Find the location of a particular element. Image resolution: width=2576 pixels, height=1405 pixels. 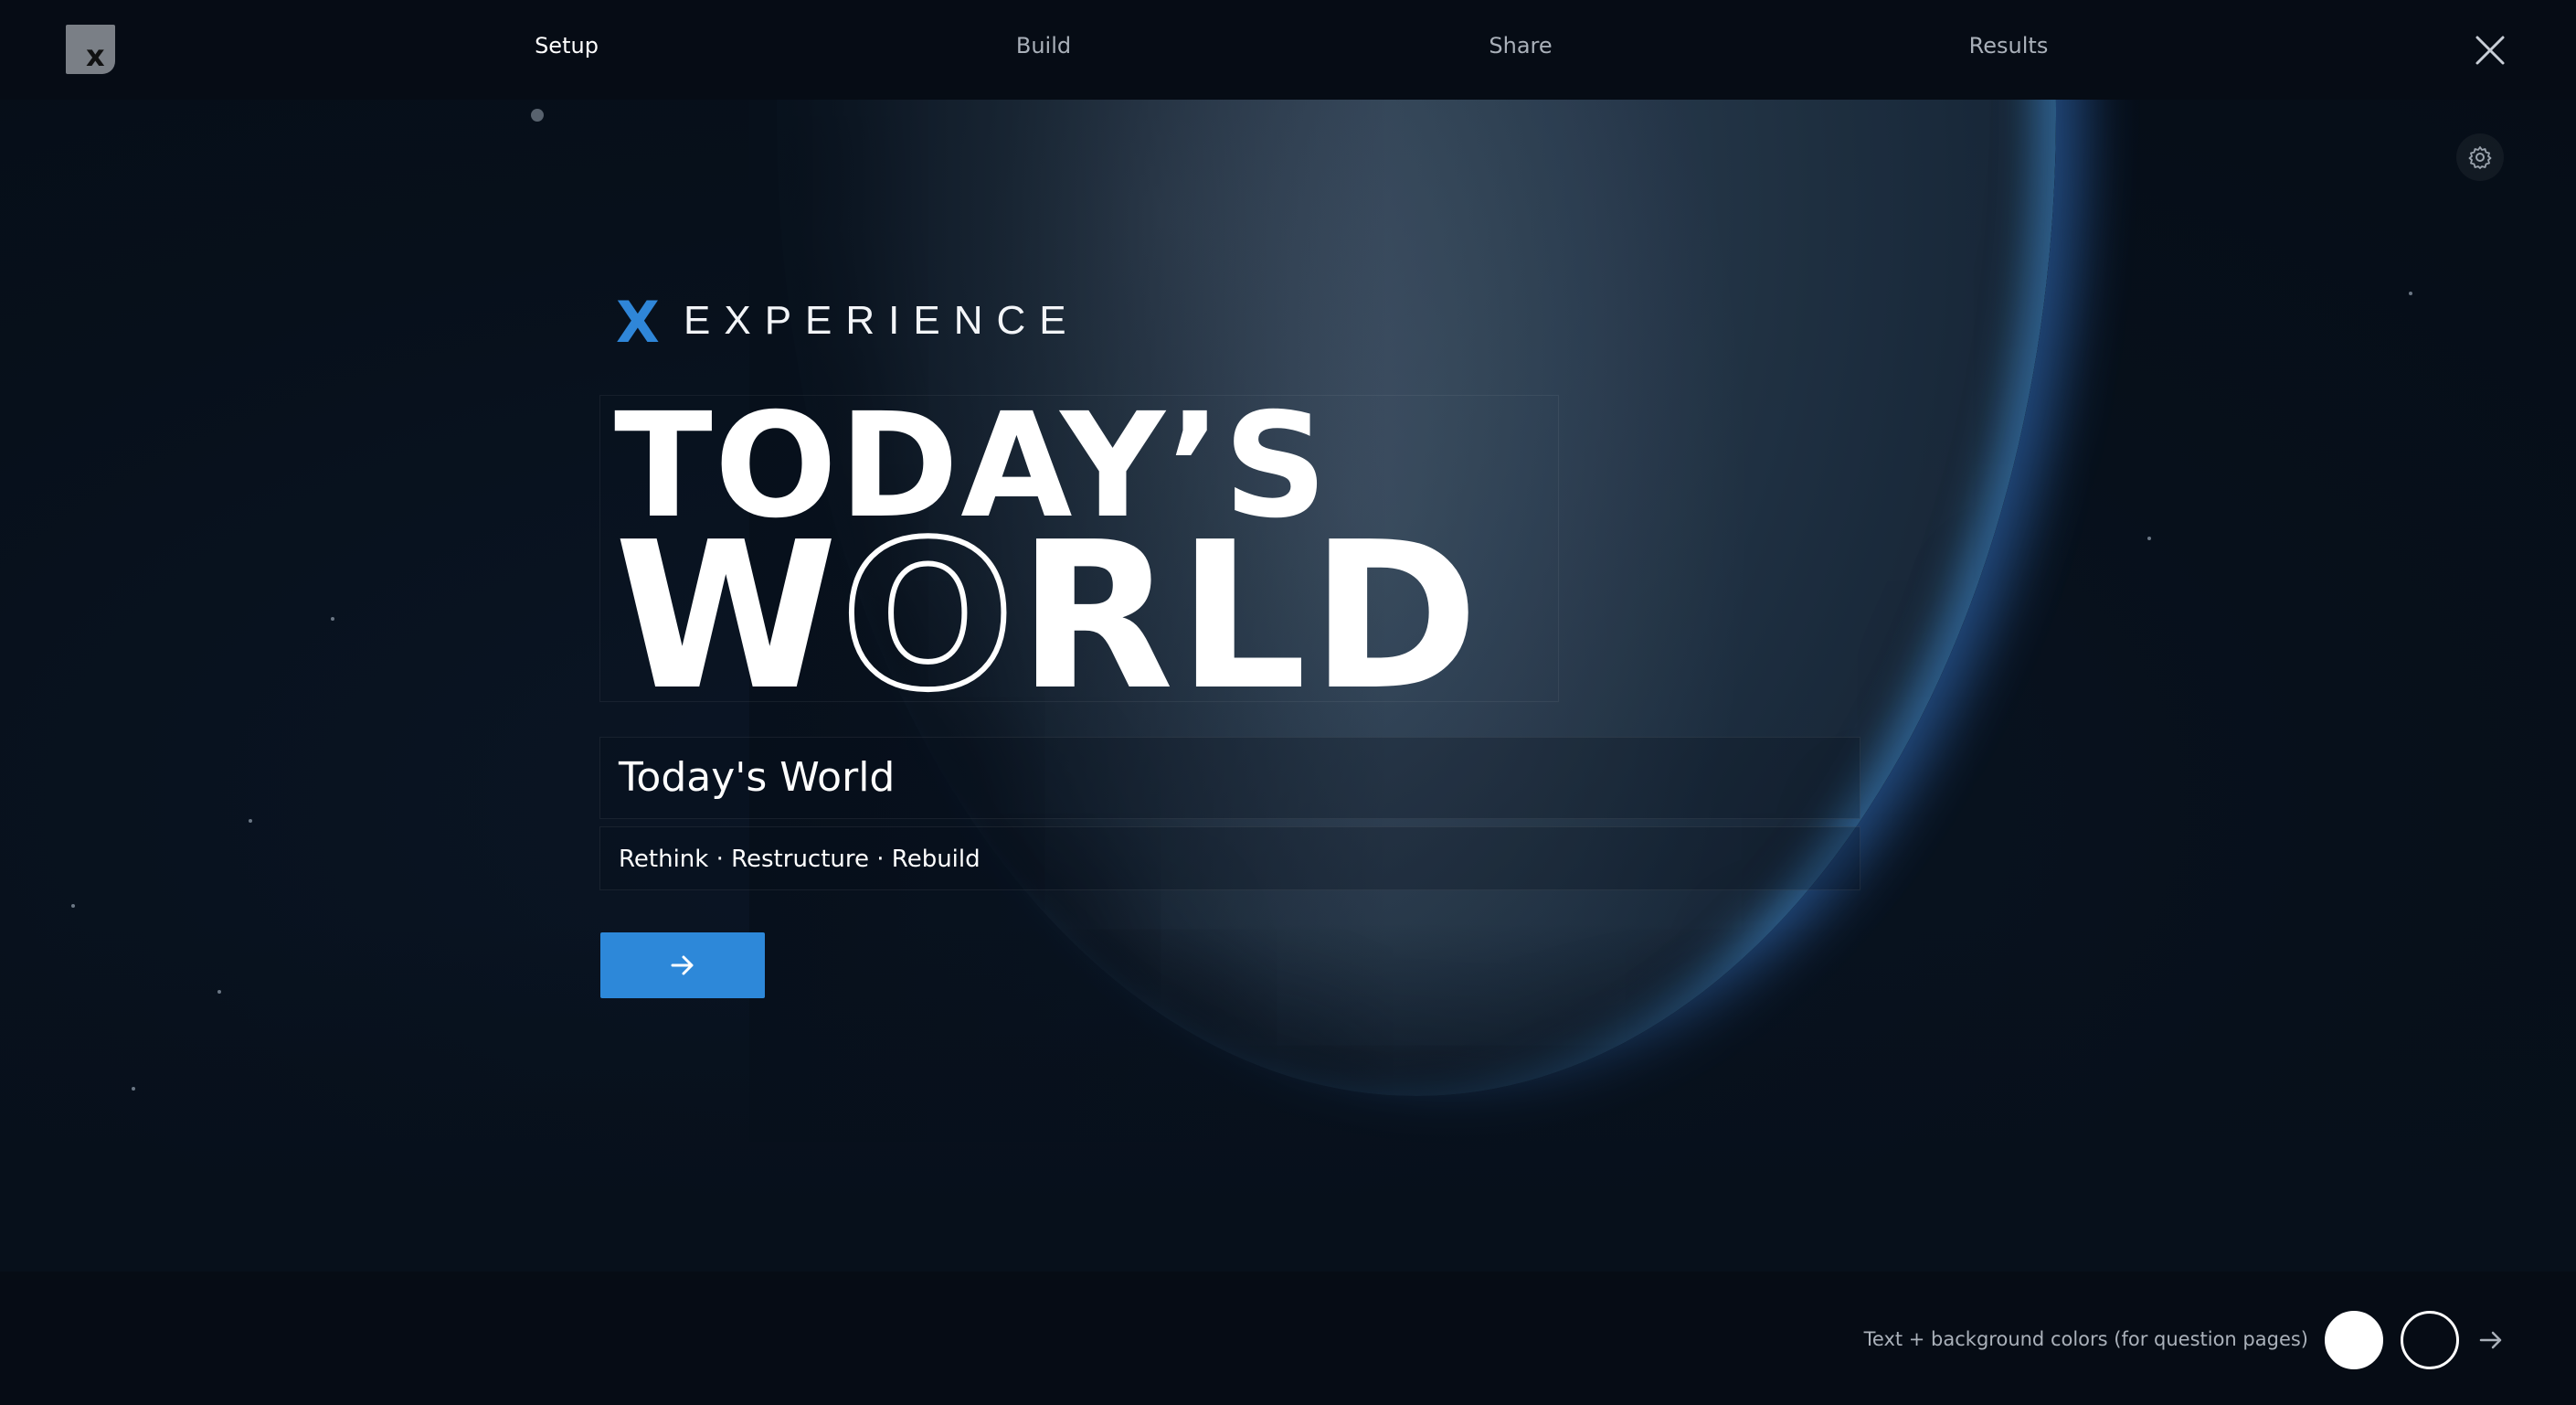

settings-button is located at coordinates (2480, 157).